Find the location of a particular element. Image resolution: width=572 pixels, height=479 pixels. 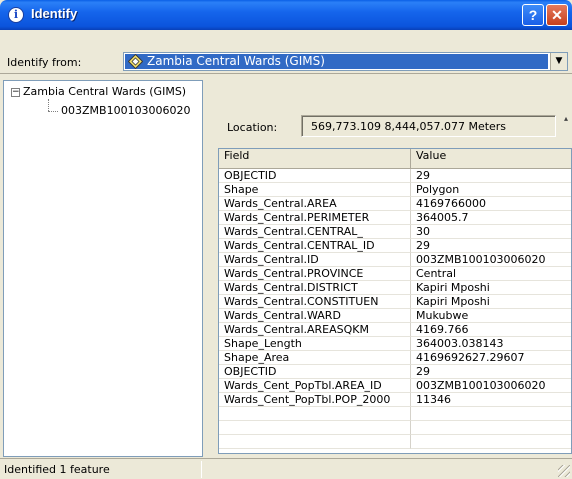

value-cell: Central is located at coordinates (491, 274).